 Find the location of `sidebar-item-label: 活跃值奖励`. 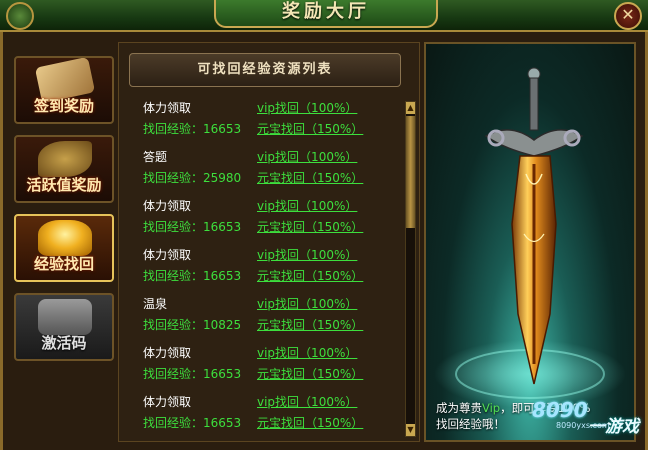

sidebar-item-label: 活跃值奖励 is located at coordinates (64, 185).